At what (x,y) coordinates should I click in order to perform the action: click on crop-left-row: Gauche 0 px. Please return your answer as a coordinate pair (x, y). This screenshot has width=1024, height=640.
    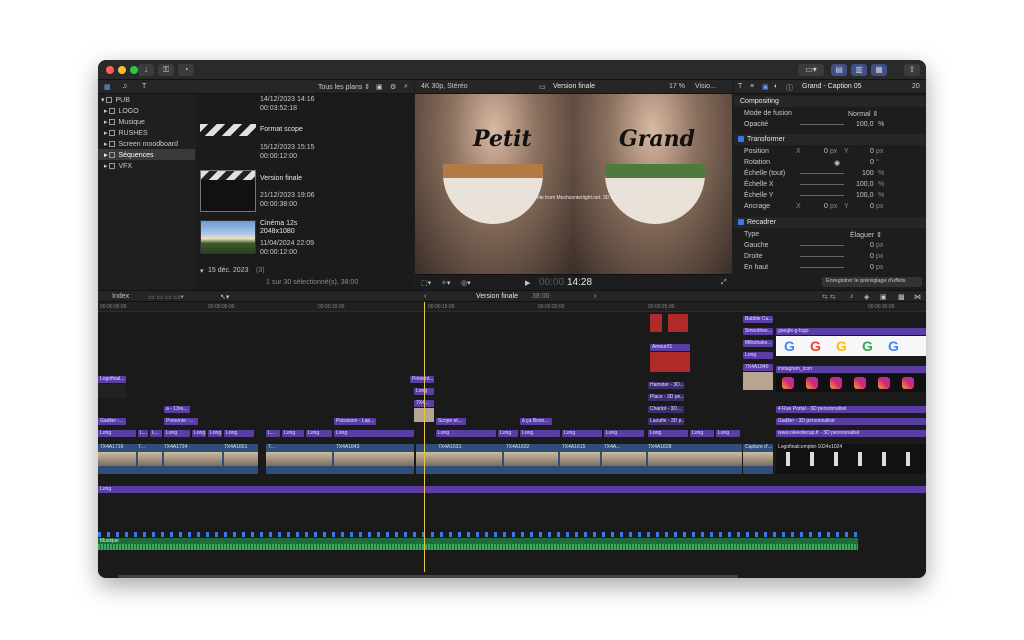
    Looking at the image, I should click on (830, 245).